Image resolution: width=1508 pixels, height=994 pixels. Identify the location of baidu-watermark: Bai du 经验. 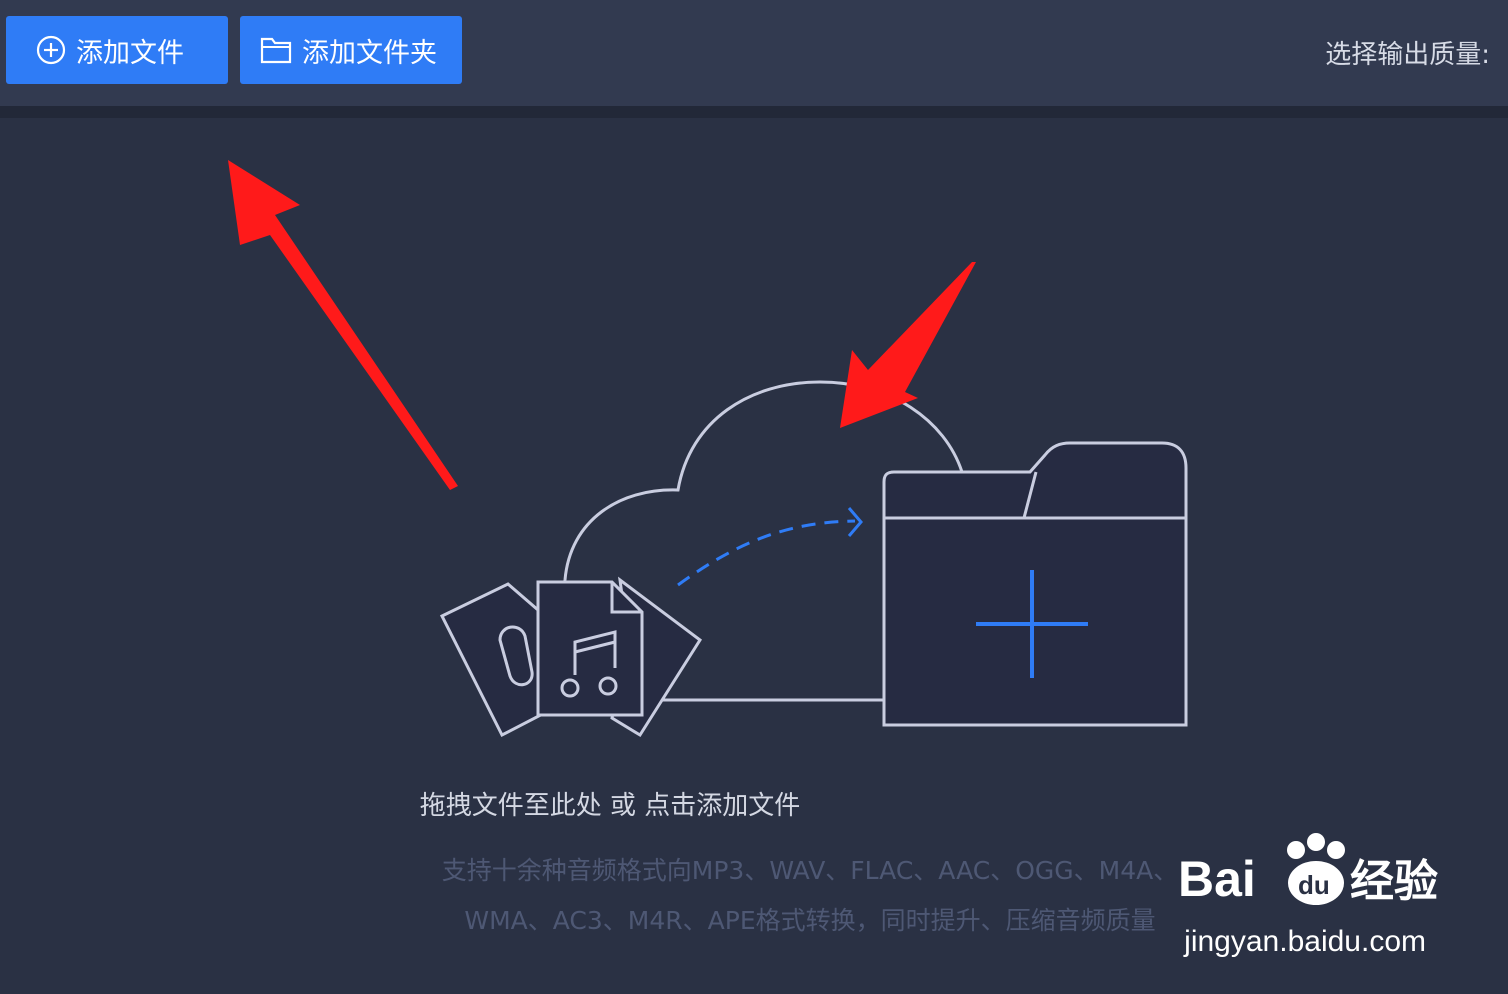
(1308, 875).